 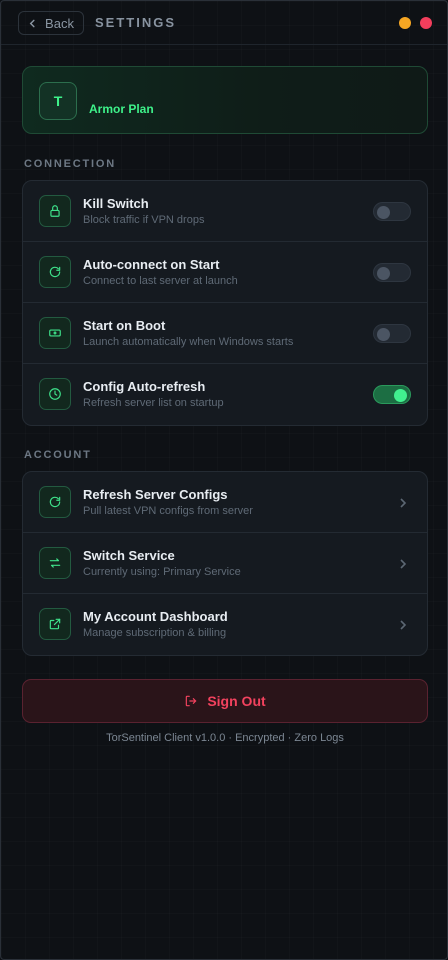 What do you see at coordinates (224, 23) in the screenshot?
I see `header-bar: Back SETTINGS` at bounding box center [224, 23].